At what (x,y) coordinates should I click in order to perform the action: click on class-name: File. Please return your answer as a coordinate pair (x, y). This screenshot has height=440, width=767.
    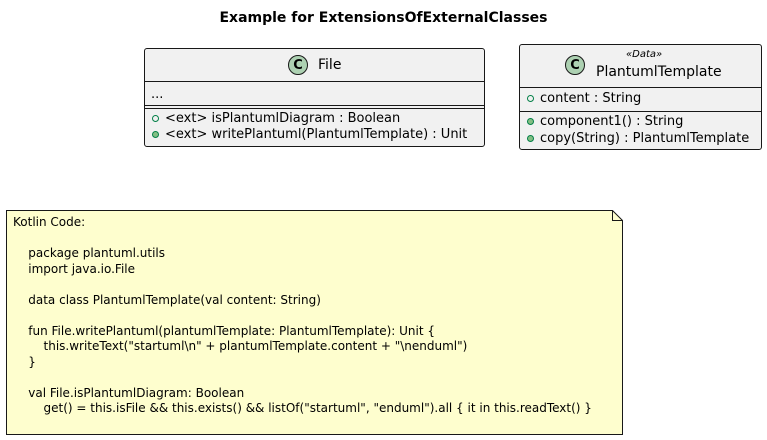
    Looking at the image, I should click on (330, 65).